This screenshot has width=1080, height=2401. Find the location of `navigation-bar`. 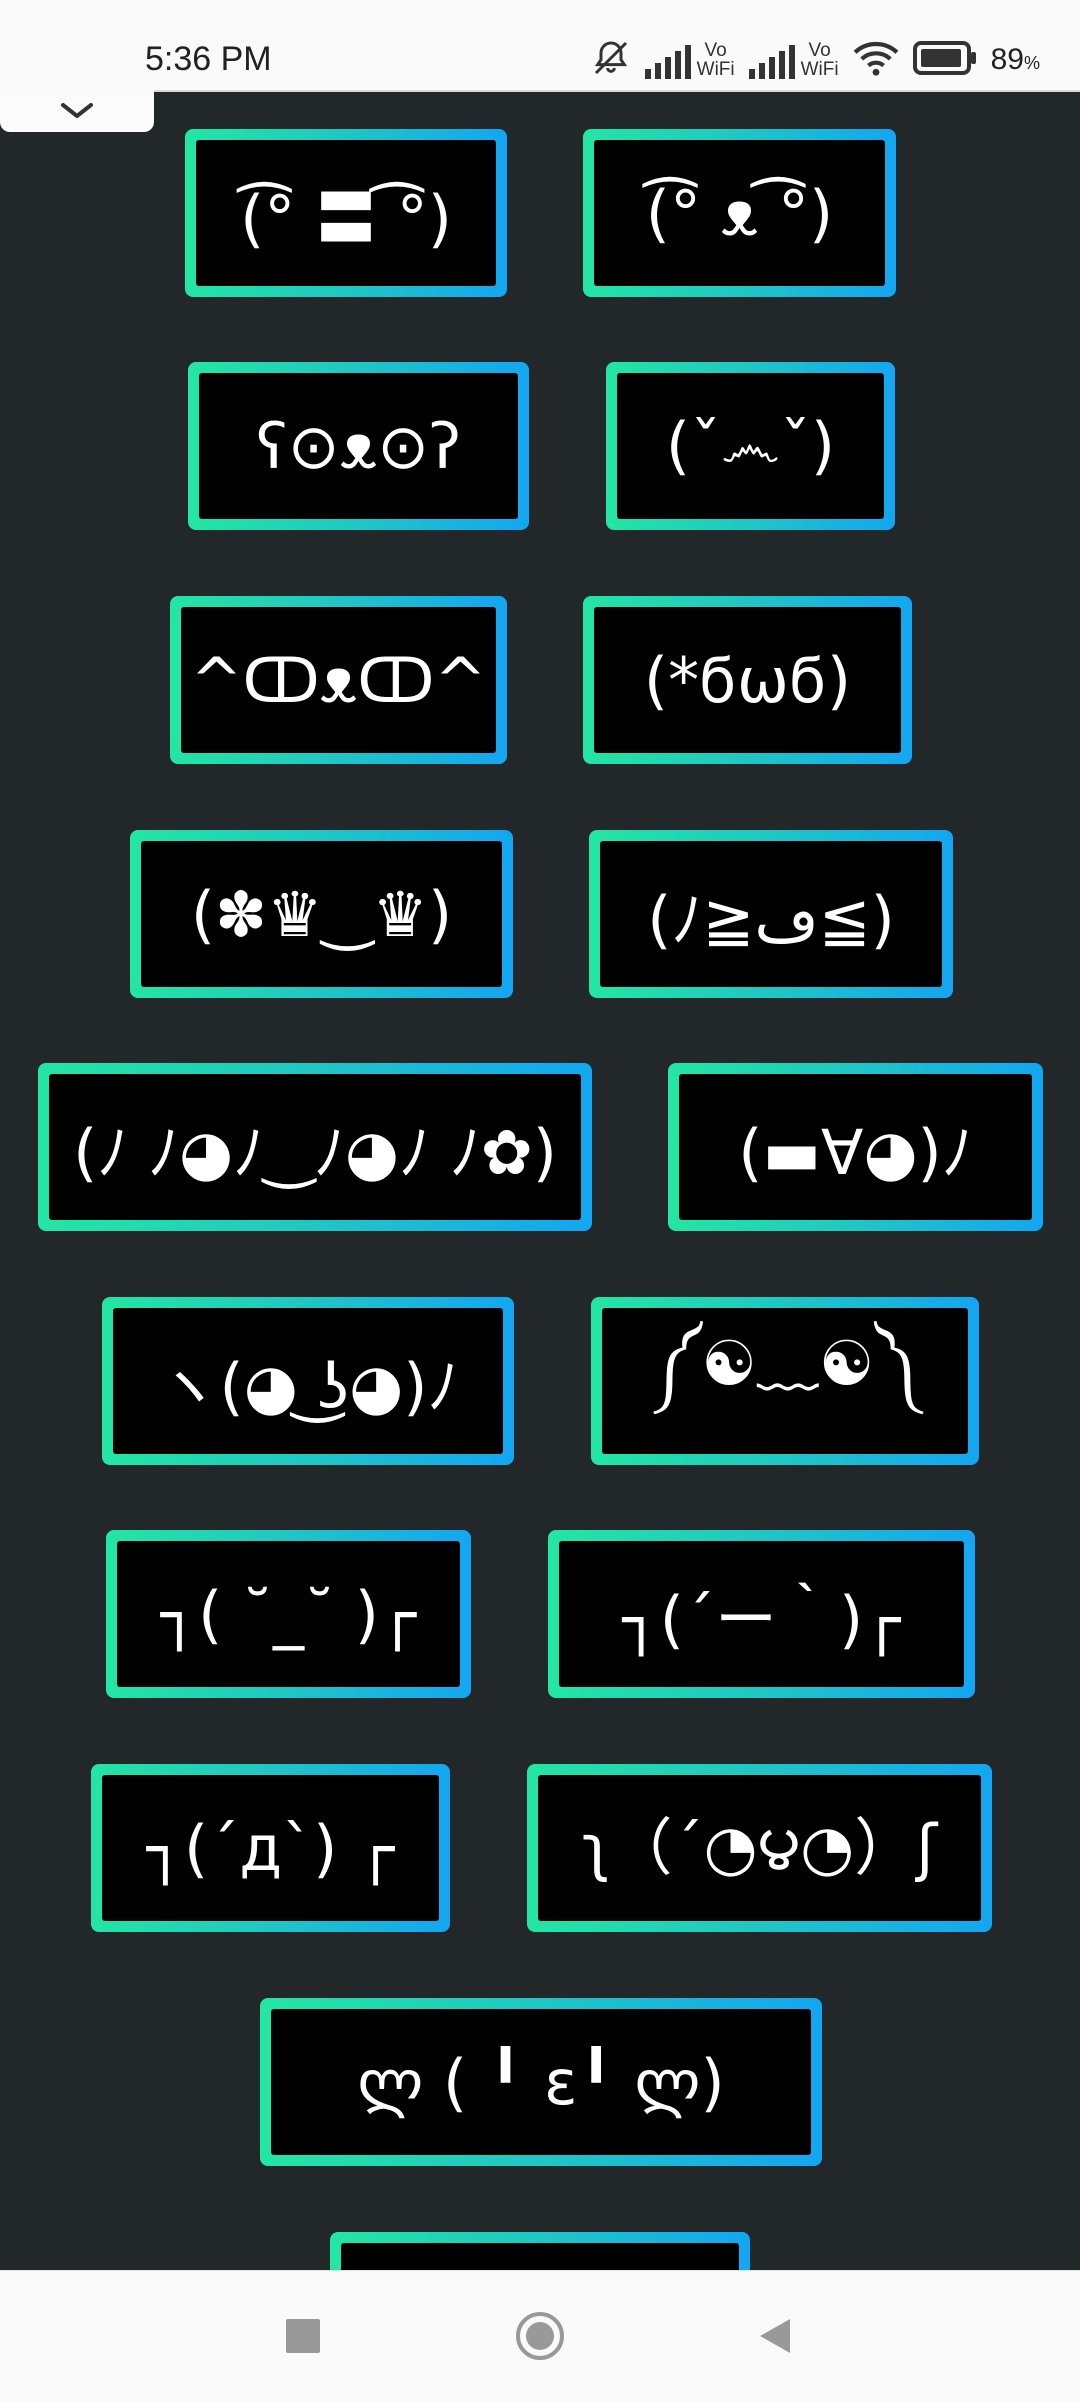

navigation-bar is located at coordinates (540, 2335).